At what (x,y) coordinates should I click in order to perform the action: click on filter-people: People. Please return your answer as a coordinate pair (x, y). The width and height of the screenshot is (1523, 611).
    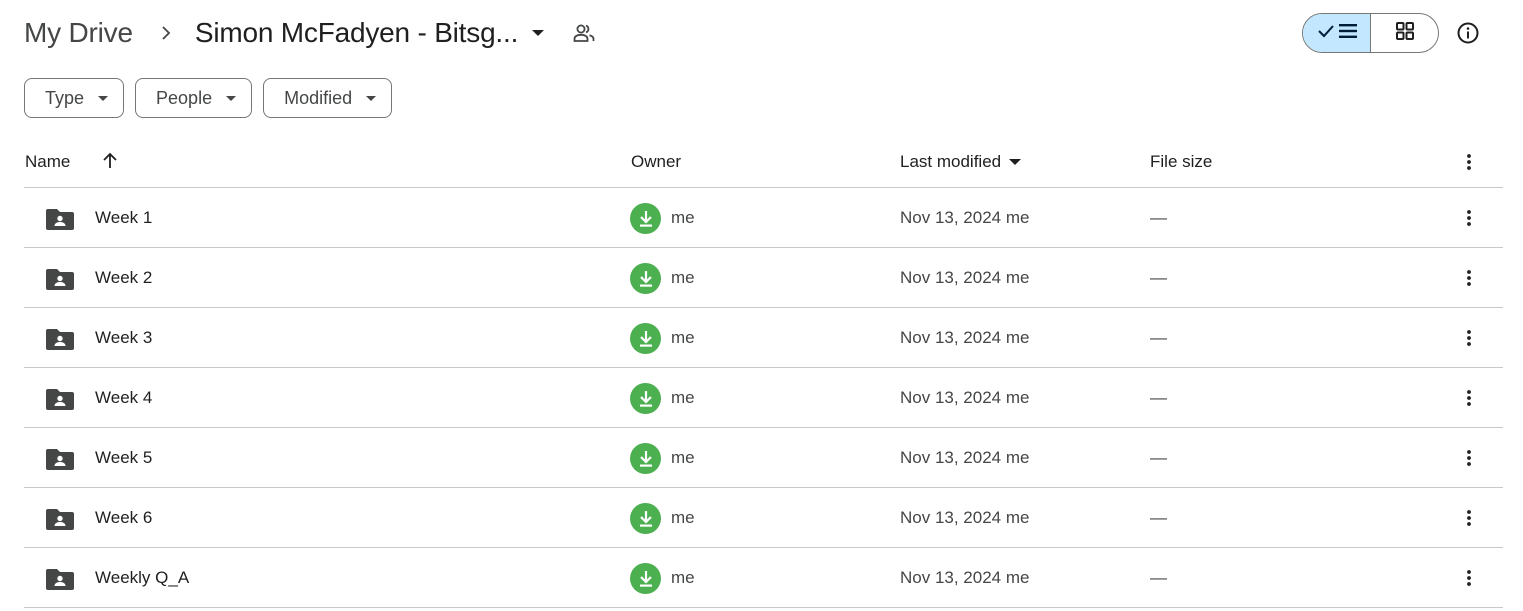
    Looking at the image, I should click on (194, 98).